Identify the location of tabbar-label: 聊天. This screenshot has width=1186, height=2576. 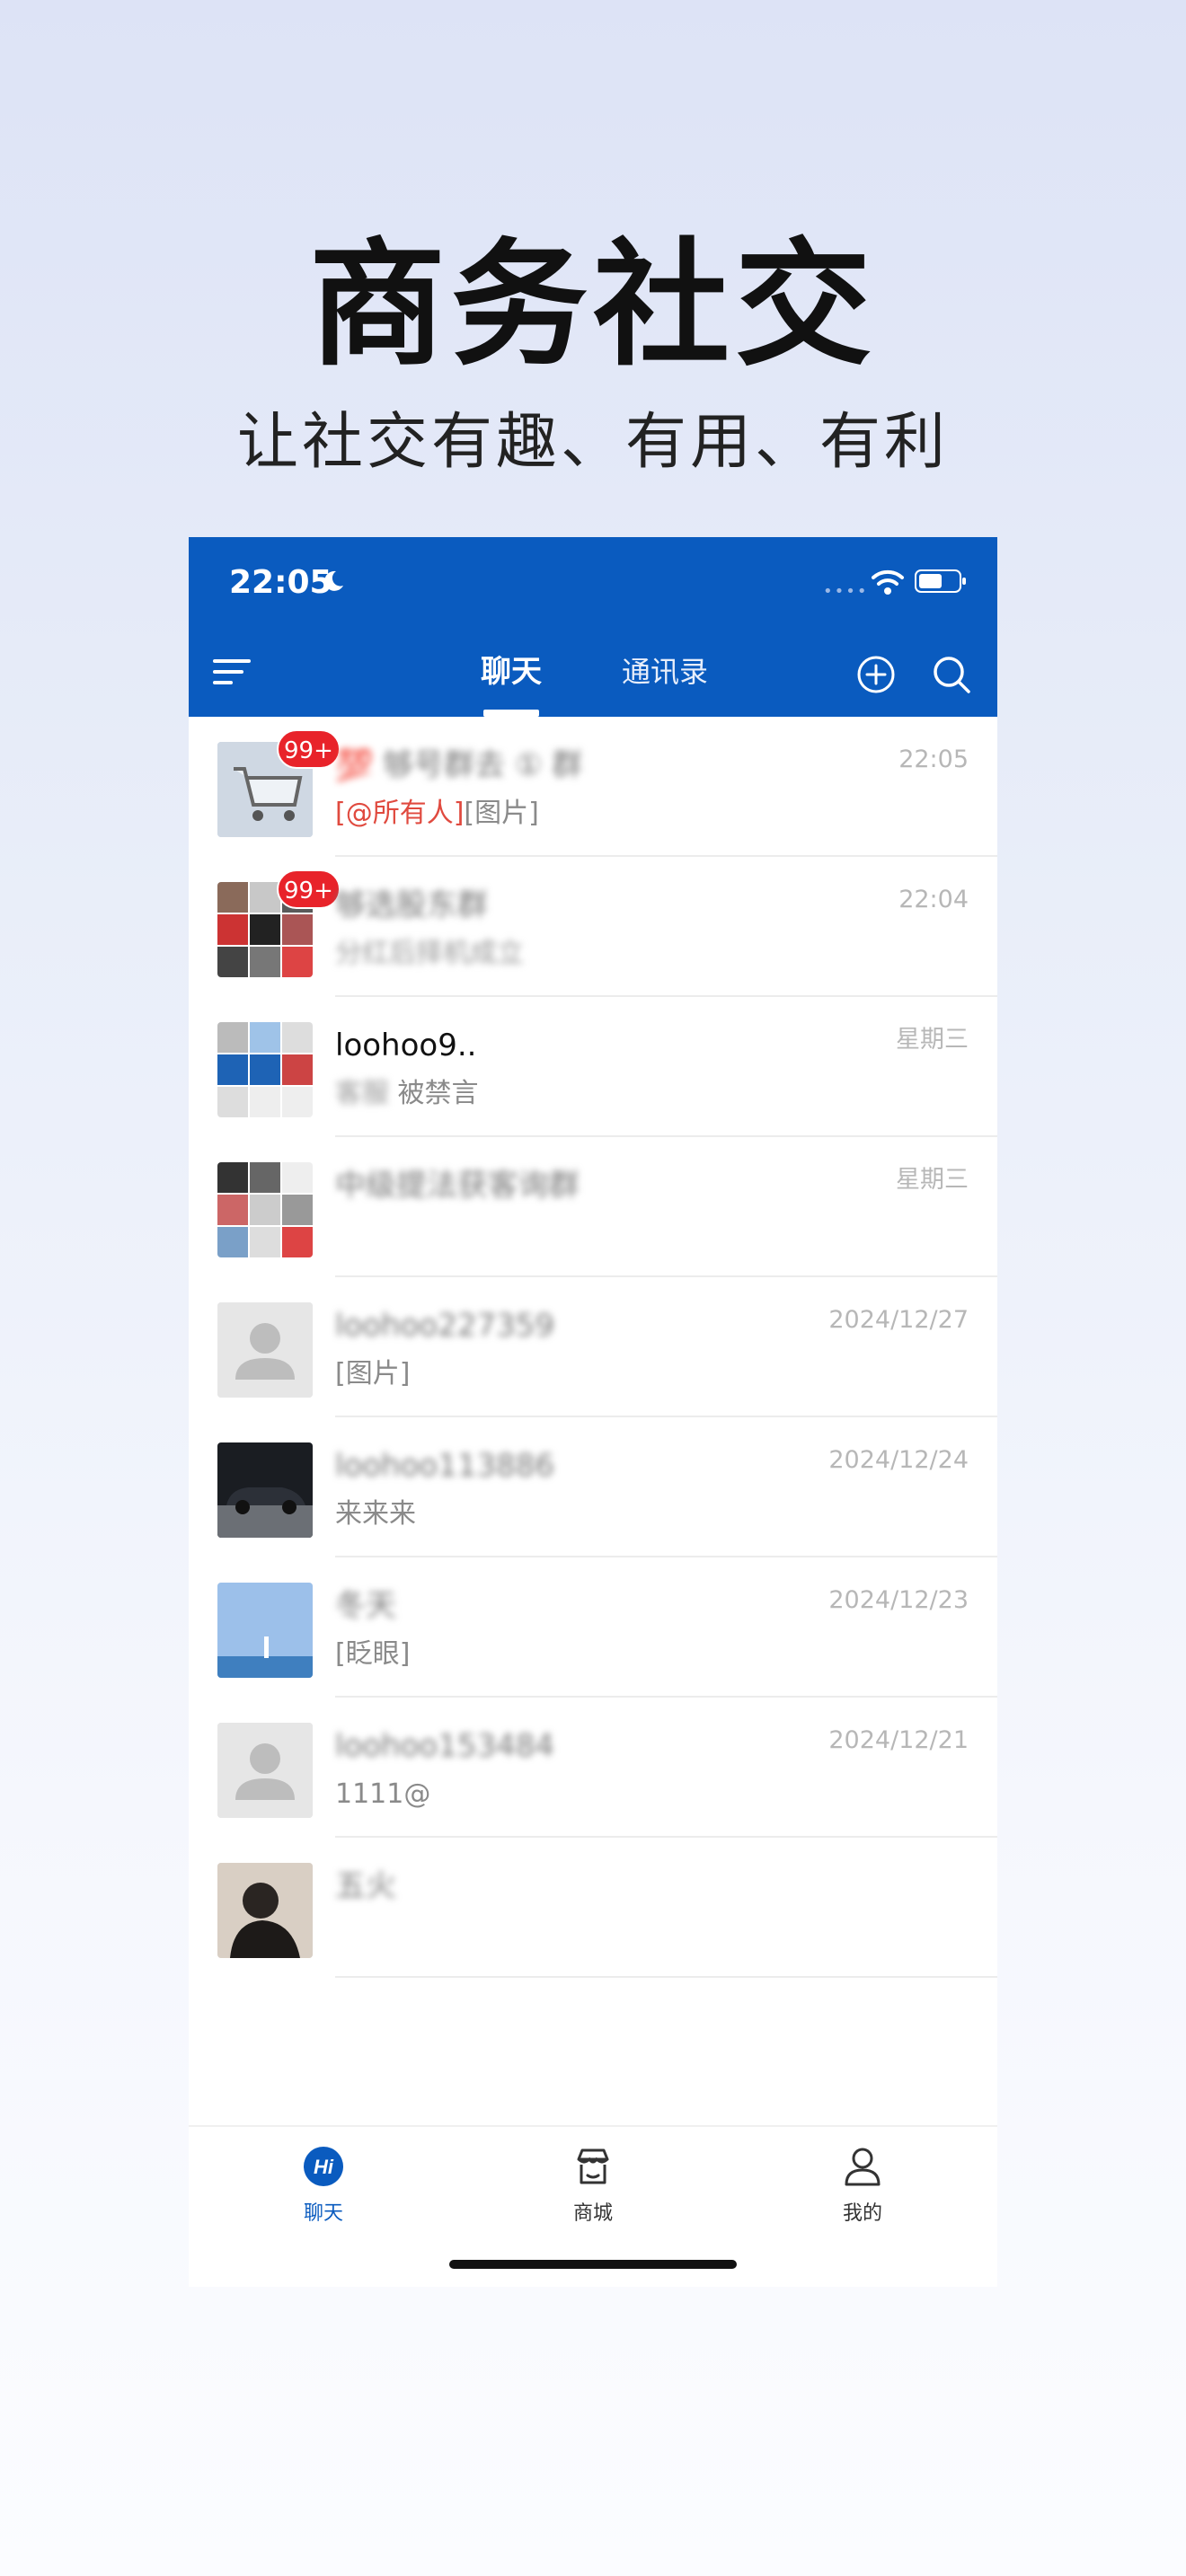
(323, 2213).